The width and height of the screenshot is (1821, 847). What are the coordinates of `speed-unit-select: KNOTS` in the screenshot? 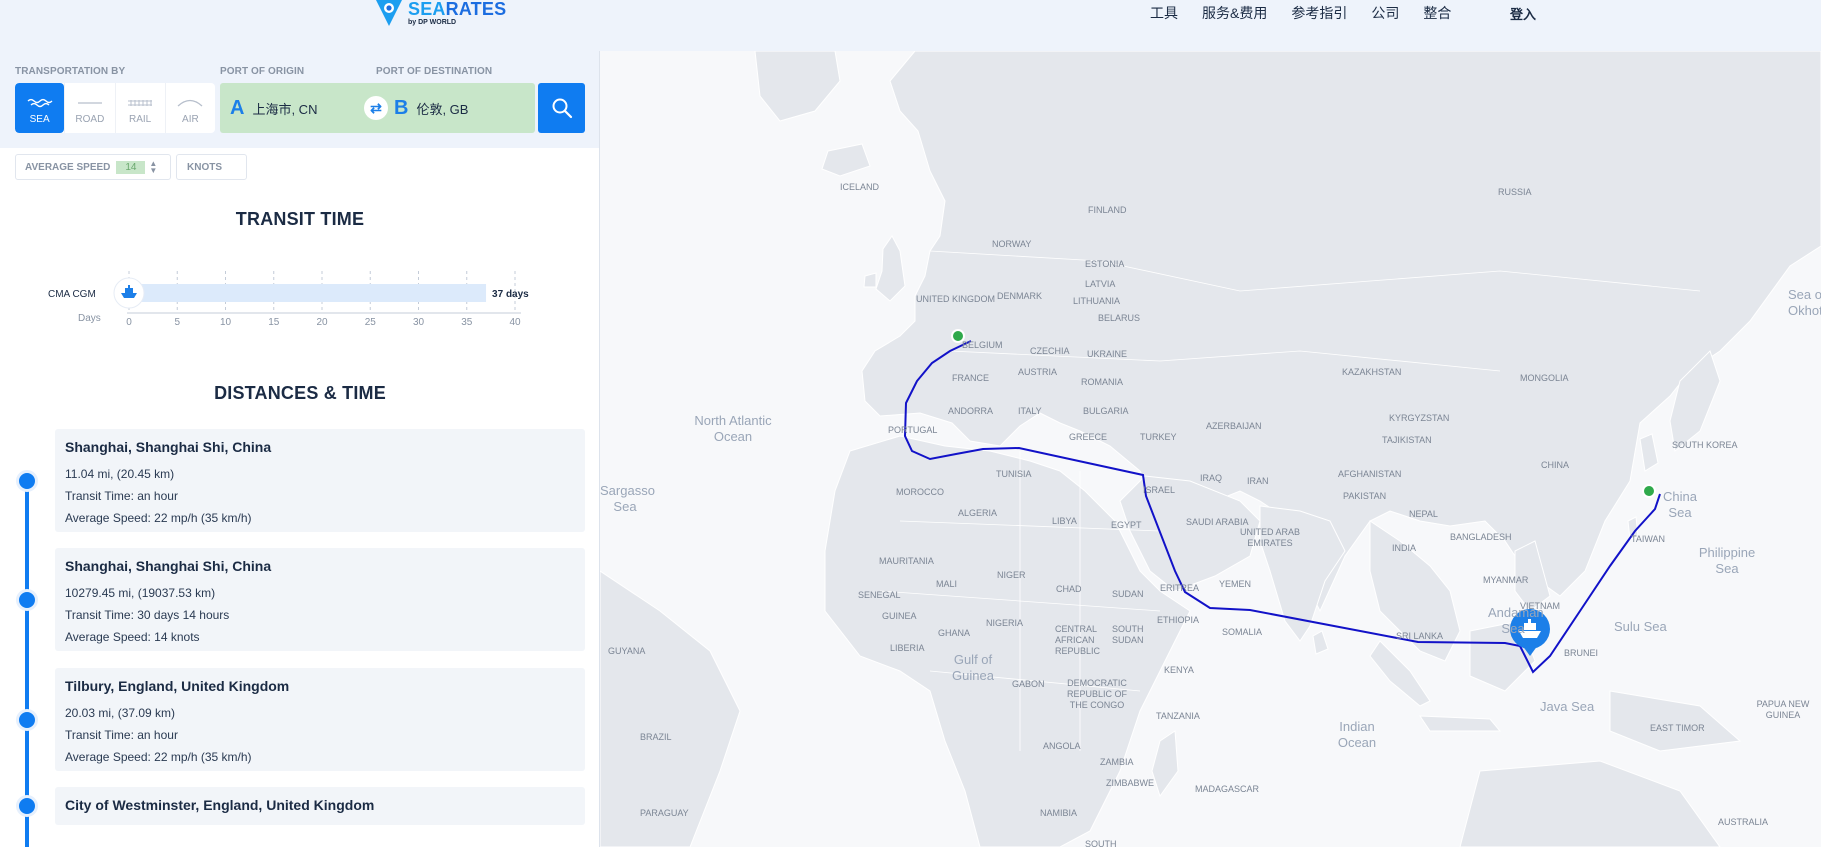 It's located at (211, 167).